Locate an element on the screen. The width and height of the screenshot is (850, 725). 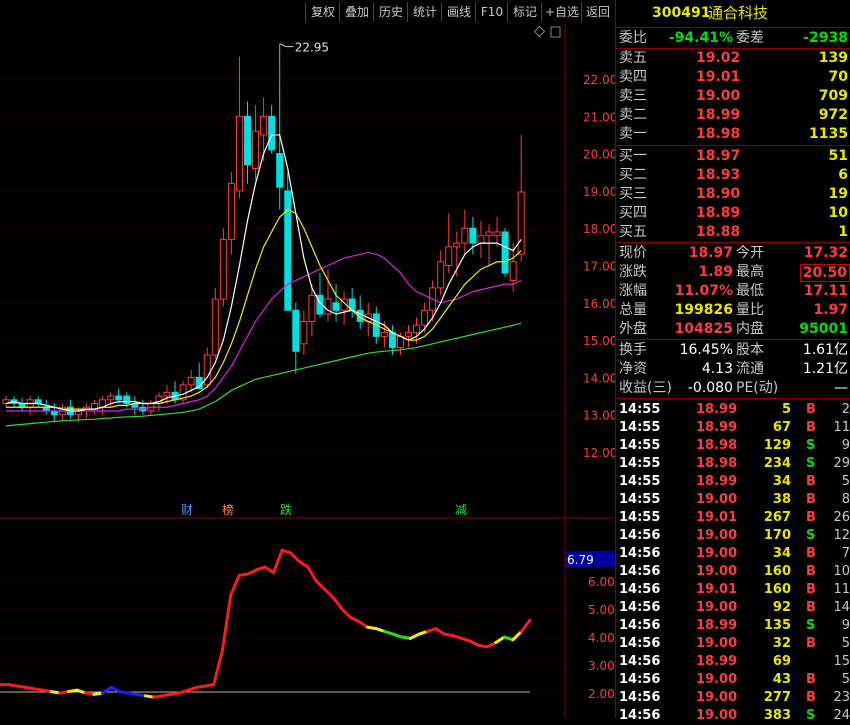
overlay-button: 叠加 is located at coordinates (356, 12).